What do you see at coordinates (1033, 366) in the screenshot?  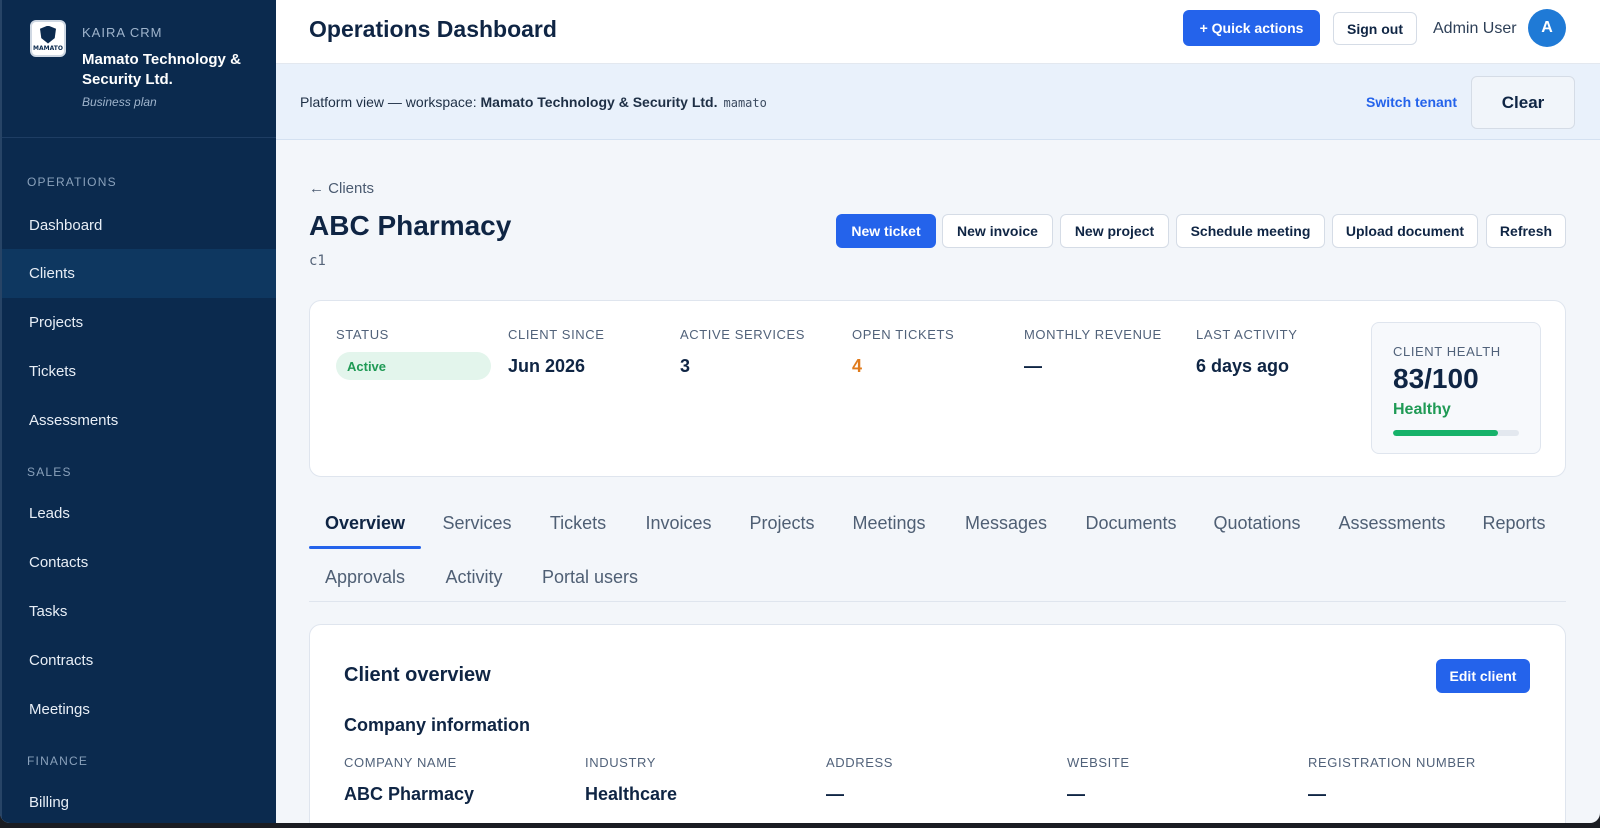 I see `stat-value: —` at bounding box center [1033, 366].